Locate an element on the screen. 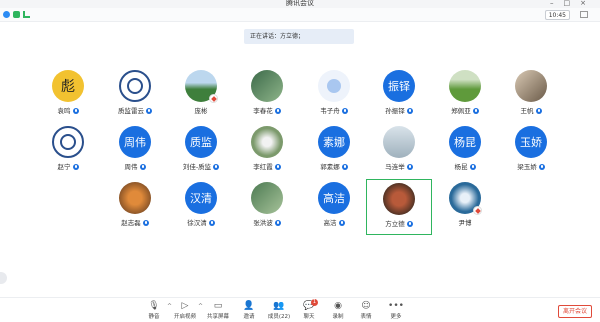 Image resolution: width=600 pixels, height=322 pixels. active-speaker-tile: 方立德 is located at coordinates (399, 207).